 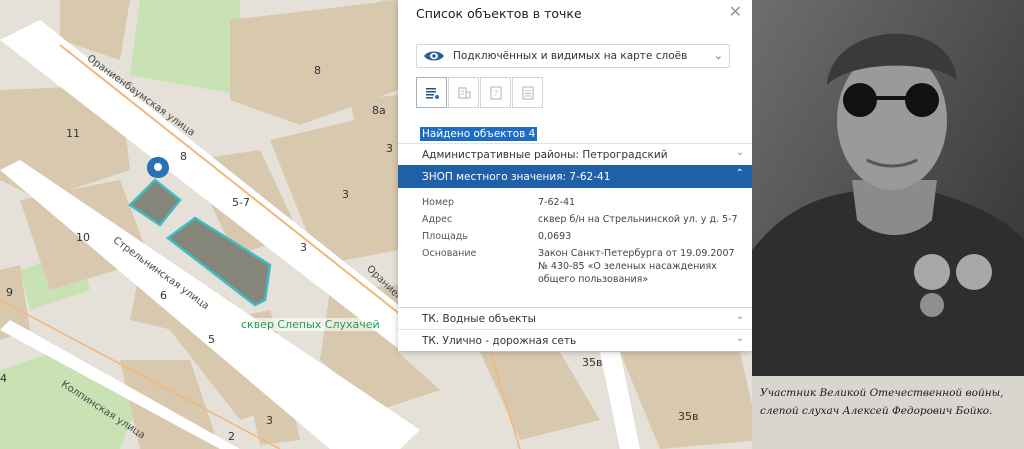 I want to click on building-number: 5, so click(x=211, y=339).